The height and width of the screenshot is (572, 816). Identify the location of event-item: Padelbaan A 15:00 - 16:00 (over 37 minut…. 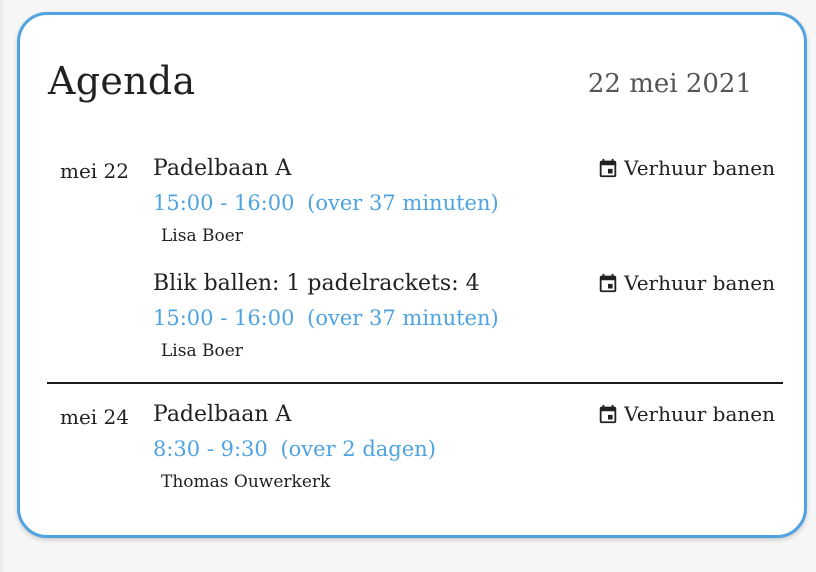
(464, 206).